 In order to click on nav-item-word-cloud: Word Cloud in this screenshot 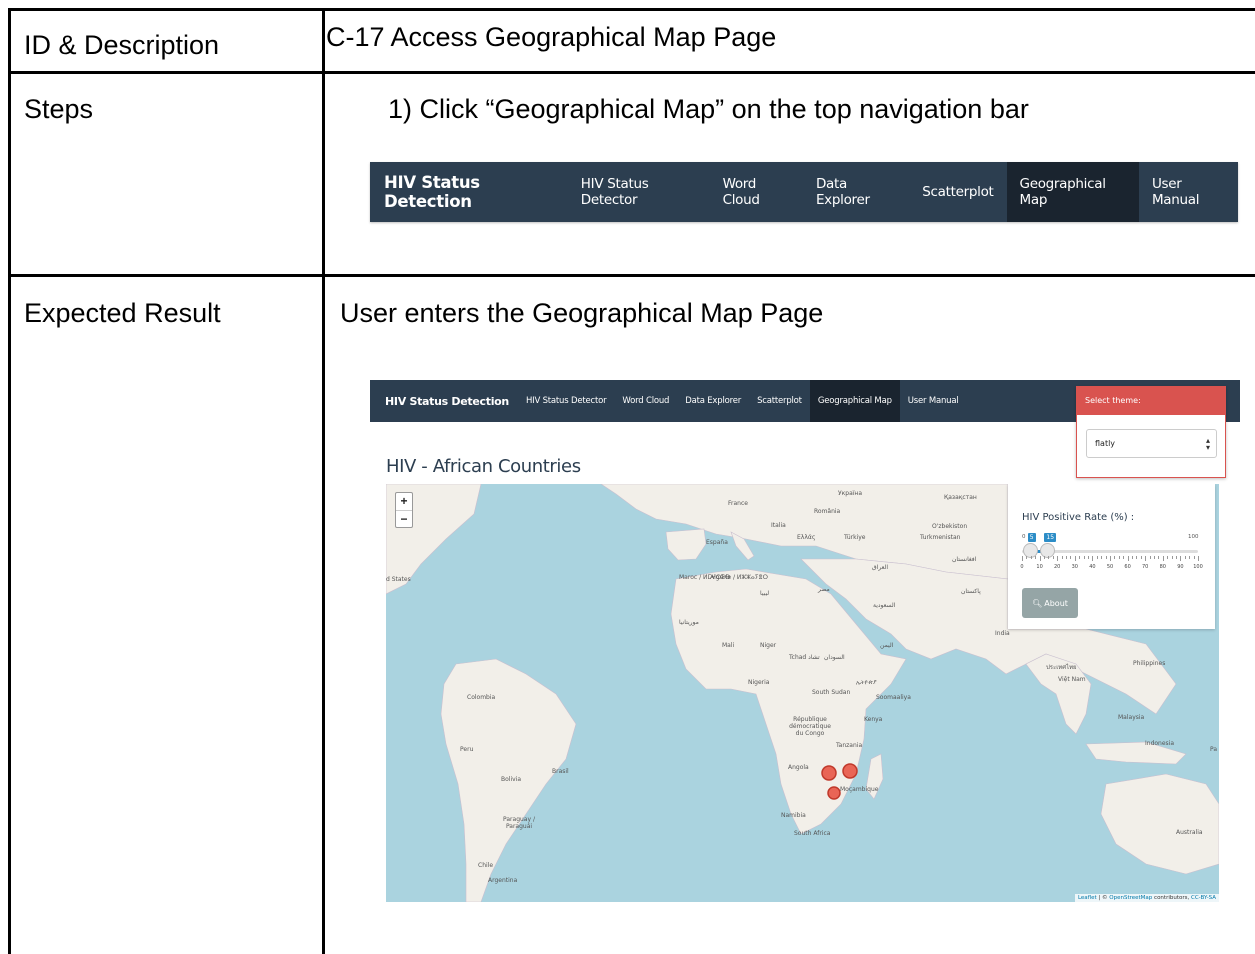, I will do `click(756, 192)`.